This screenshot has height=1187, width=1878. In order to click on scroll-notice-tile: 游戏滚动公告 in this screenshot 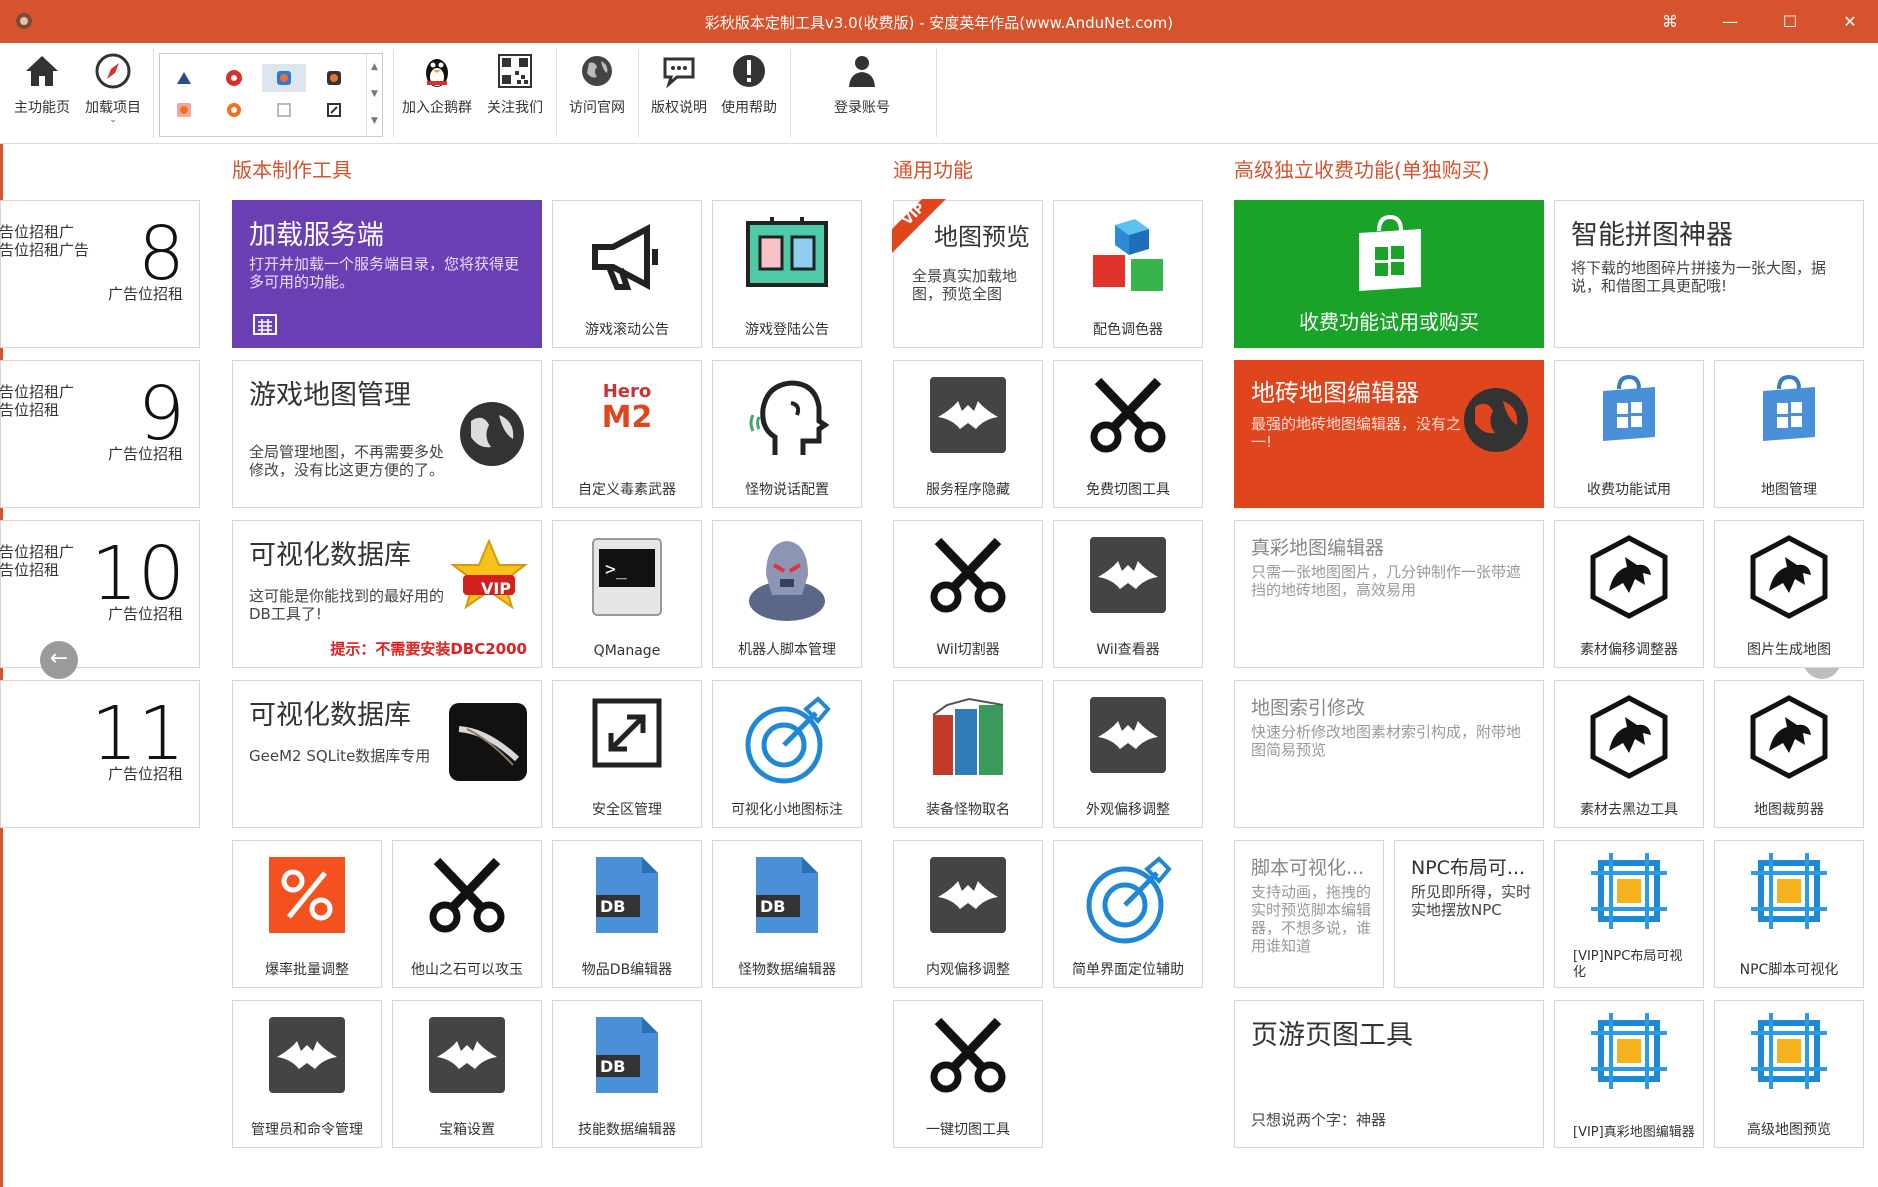, I will do `click(627, 274)`.